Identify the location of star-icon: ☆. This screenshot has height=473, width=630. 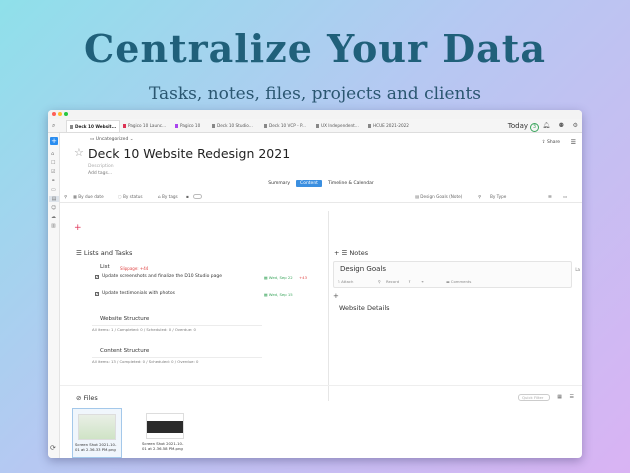
(79, 152).